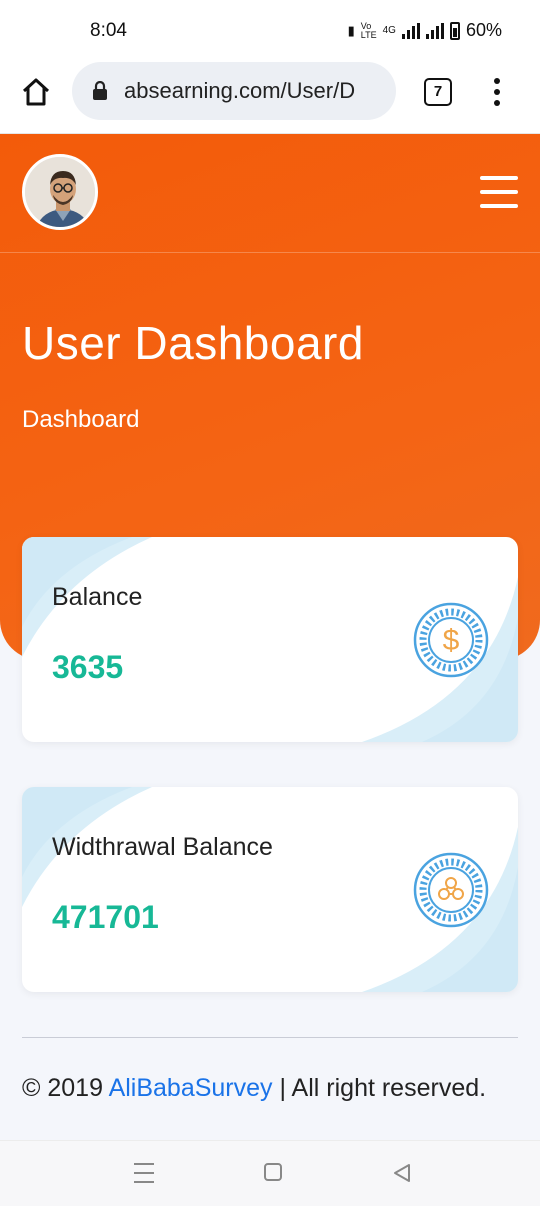 Image resolution: width=540 pixels, height=1206 pixels. I want to click on battery-percent: 60%, so click(483, 30).